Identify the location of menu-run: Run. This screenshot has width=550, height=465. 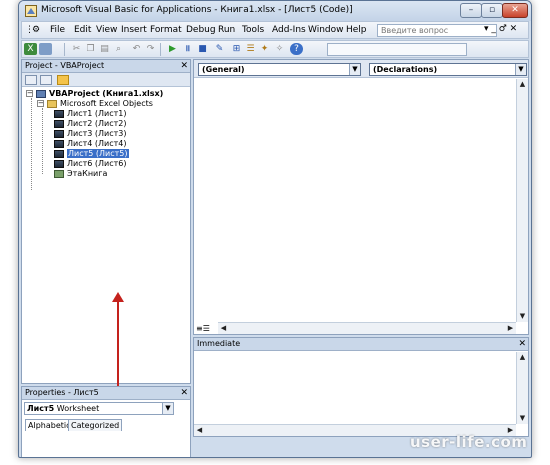
(226, 30).